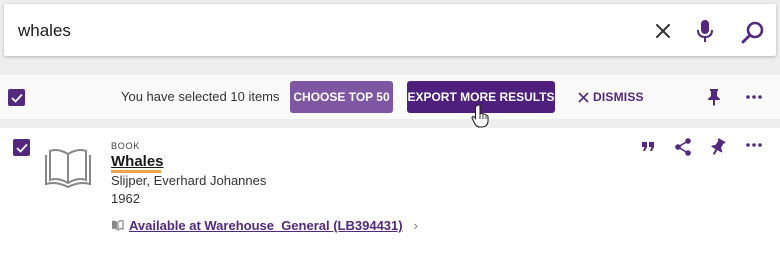 This screenshot has width=780, height=259. I want to click on result-year: 1962, so click(125, 198).